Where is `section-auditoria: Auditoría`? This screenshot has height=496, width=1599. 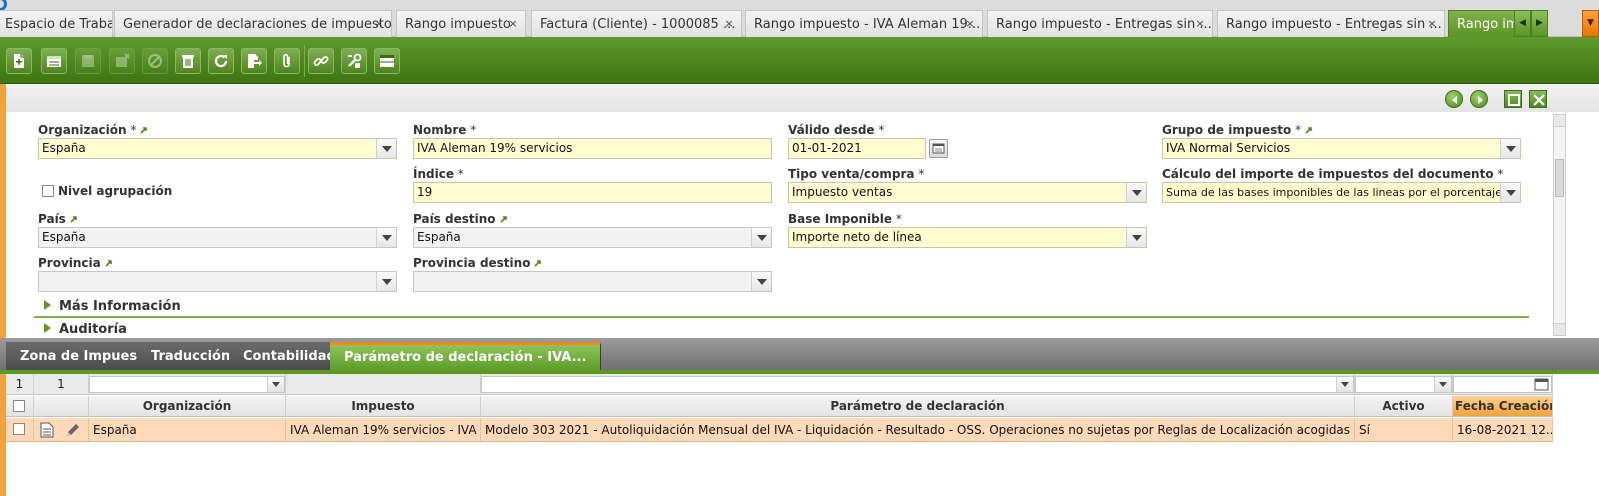
section-auditoria: Auditoría is located at coordinates (85, 329).